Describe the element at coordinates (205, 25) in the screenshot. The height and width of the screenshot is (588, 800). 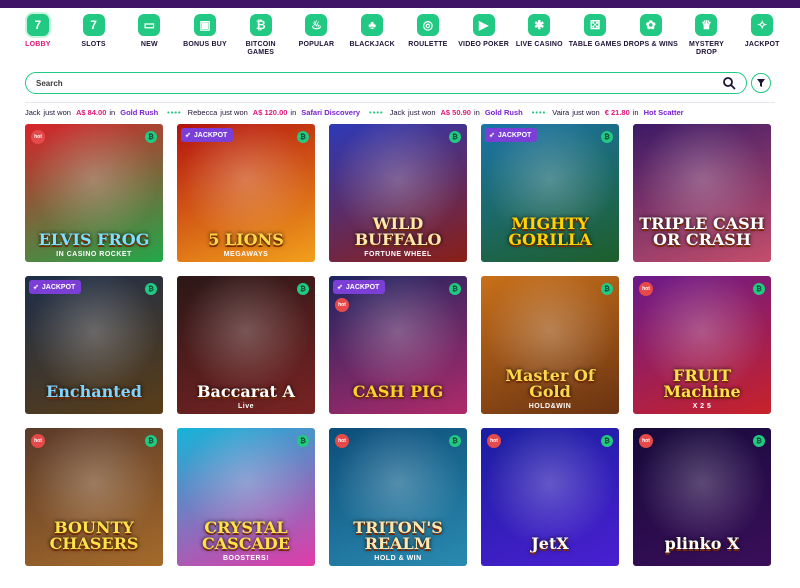
I see `bonus-buy-icon: ▣` at that location.